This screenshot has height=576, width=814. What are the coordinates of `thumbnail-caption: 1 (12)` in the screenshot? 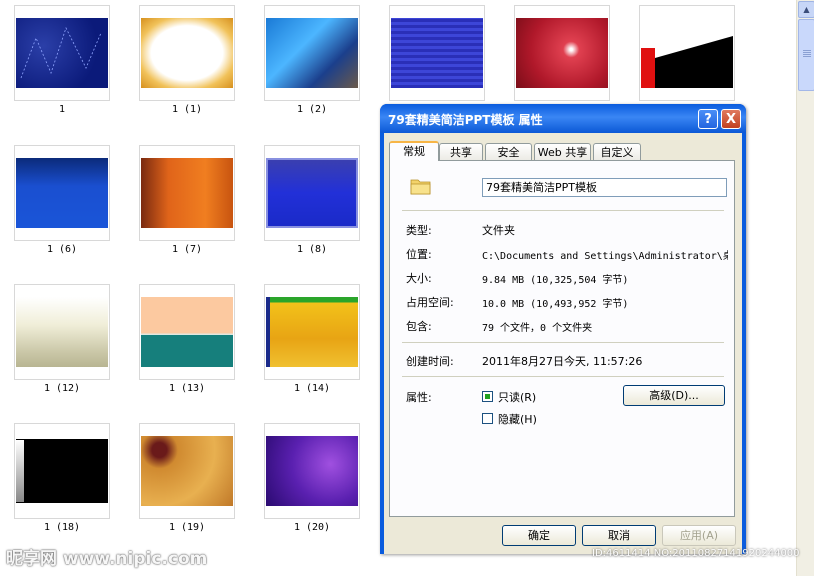 It's located at (62, 388).